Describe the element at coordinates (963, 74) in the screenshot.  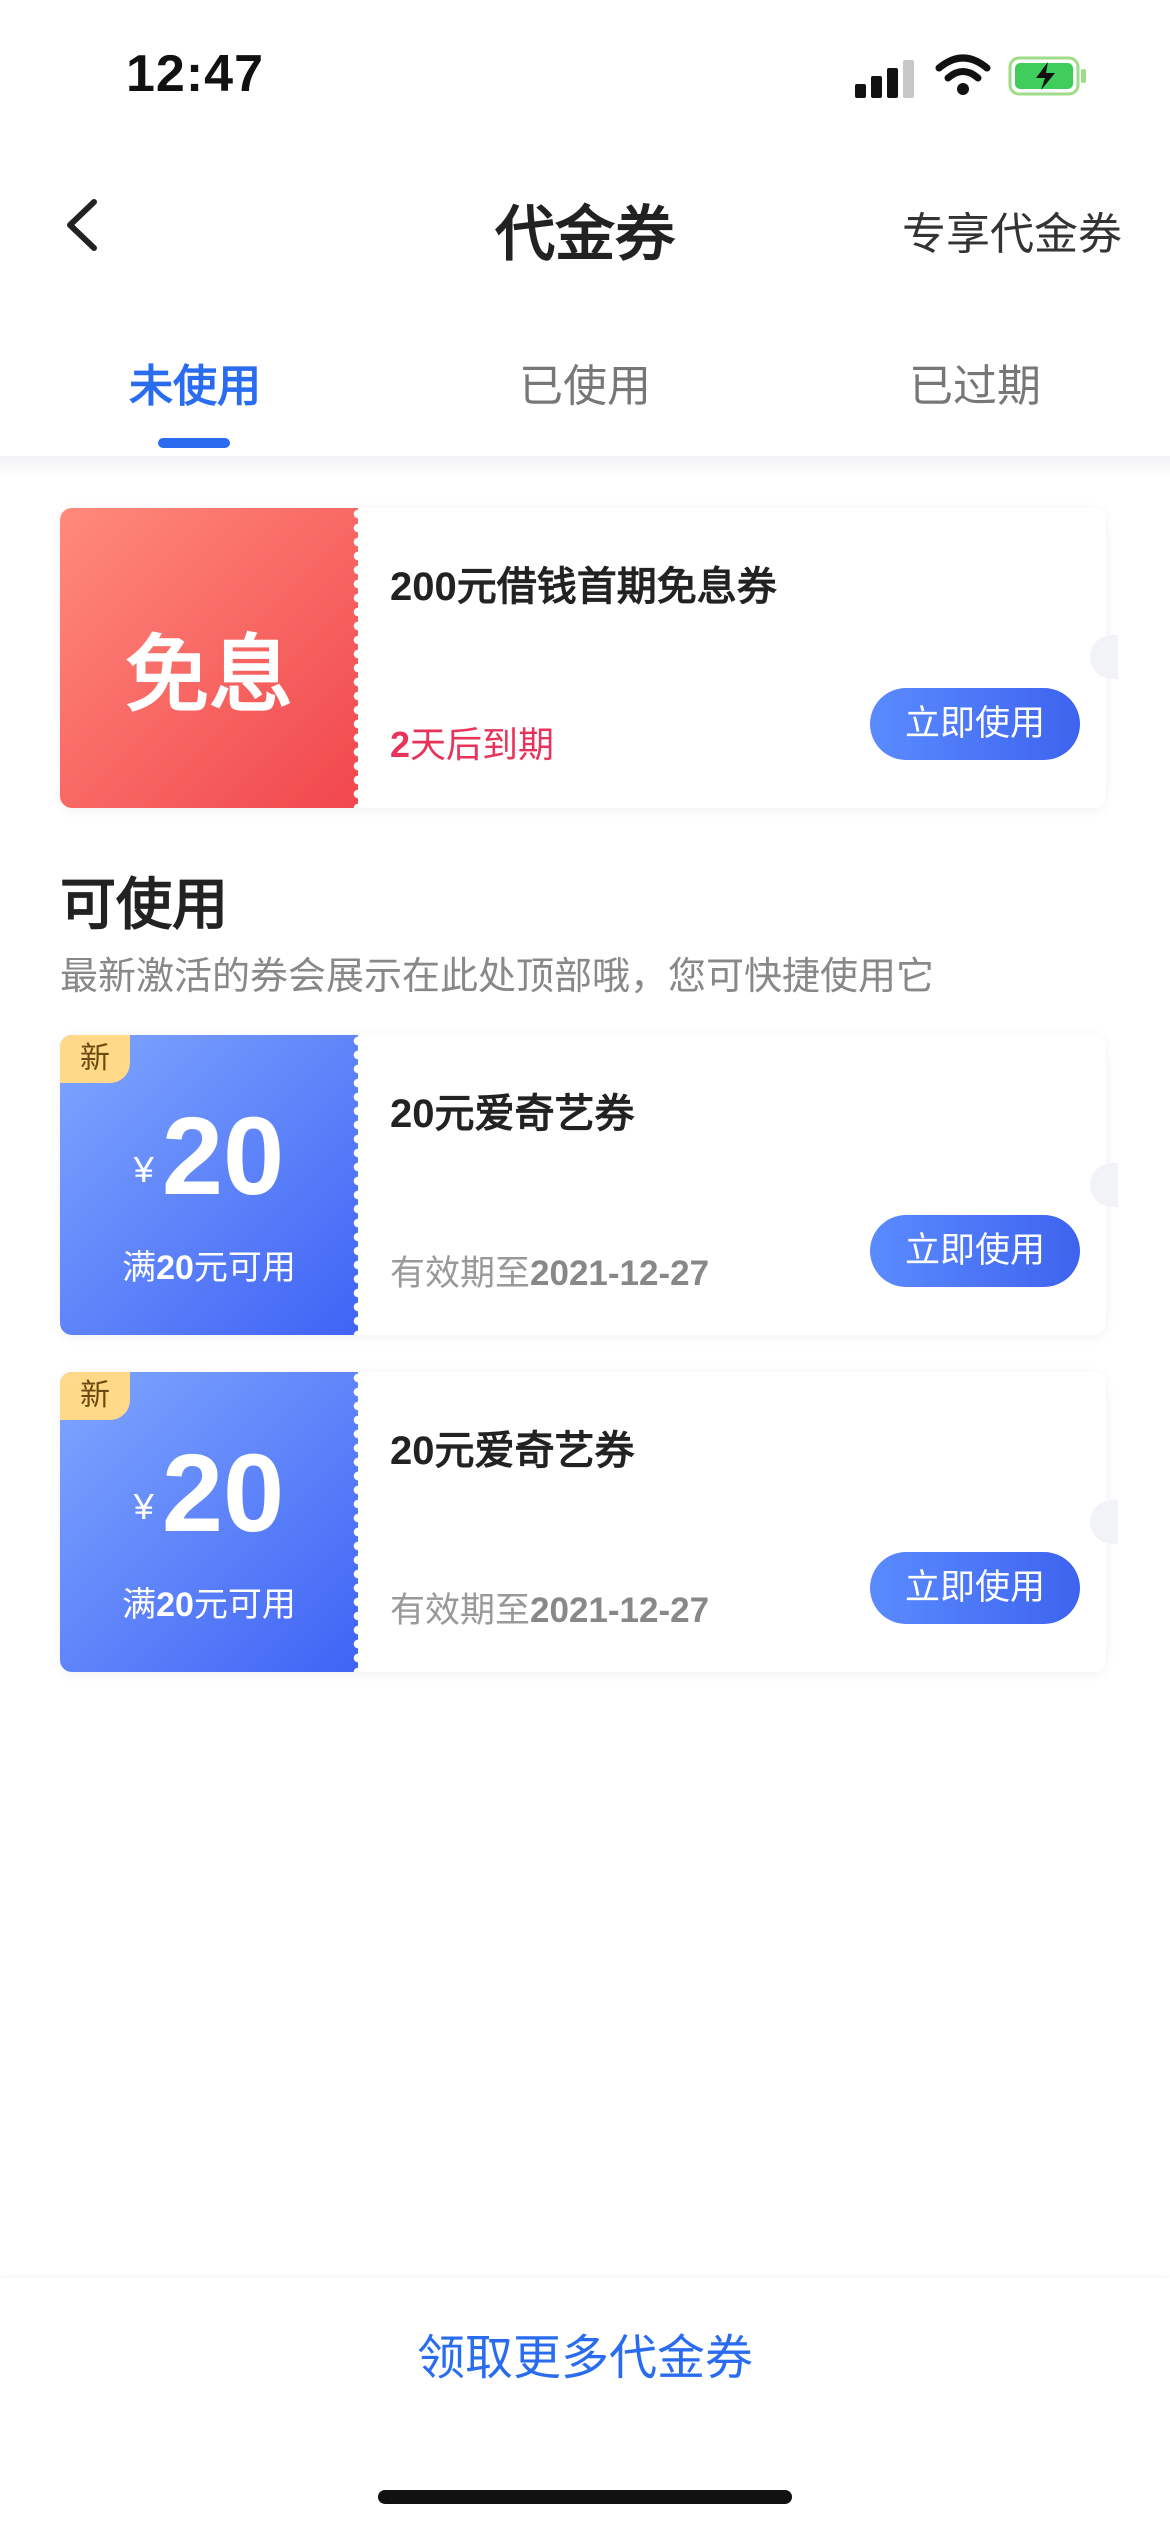
I see `wifi-icon` at that location.